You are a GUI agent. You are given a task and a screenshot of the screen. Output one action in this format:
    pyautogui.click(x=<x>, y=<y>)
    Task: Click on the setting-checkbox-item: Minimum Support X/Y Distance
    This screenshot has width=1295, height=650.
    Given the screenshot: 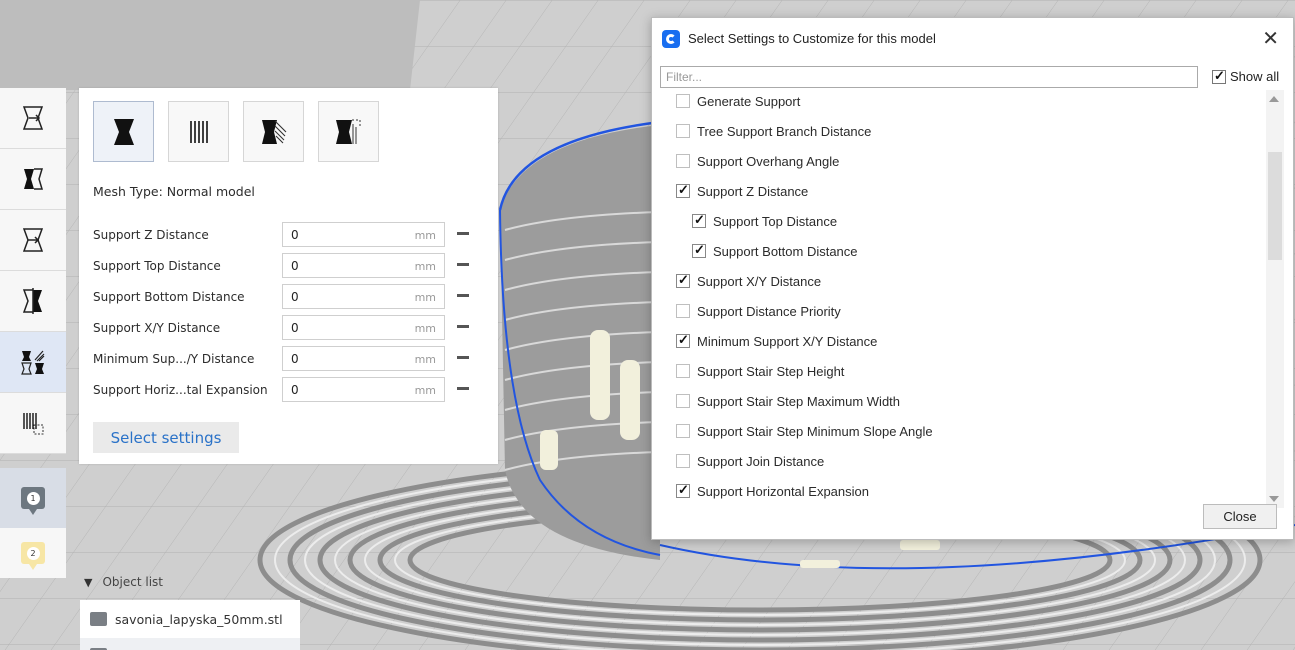 What is the action you would take?
    pyautogui.click(x=776, y=341)
    